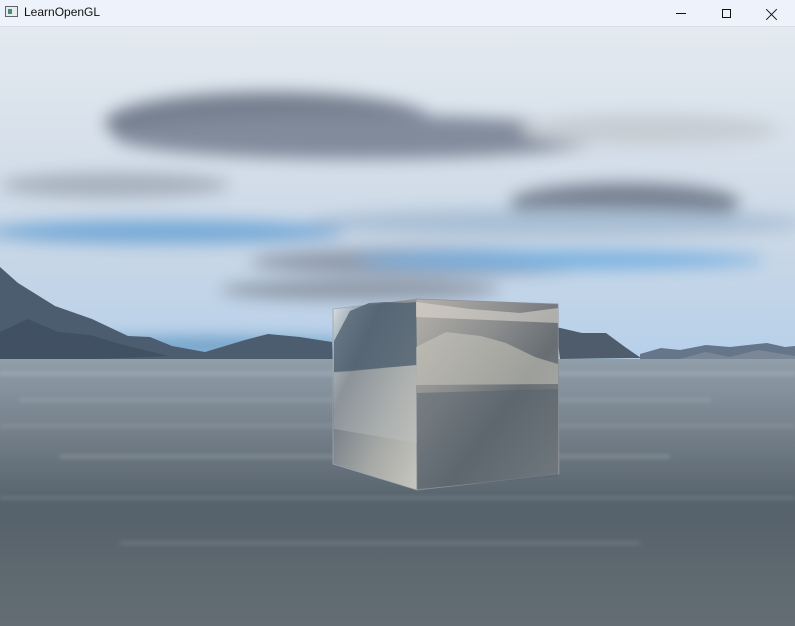 The image size is (795, 626). I want to click on minimize-icon, so click(681, 13).